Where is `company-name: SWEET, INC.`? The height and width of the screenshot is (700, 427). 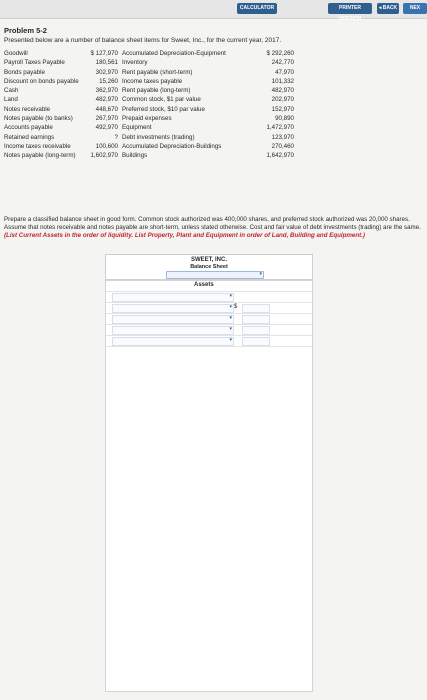
company-name: SWEET, INC. is located at coordinates (208, 260).